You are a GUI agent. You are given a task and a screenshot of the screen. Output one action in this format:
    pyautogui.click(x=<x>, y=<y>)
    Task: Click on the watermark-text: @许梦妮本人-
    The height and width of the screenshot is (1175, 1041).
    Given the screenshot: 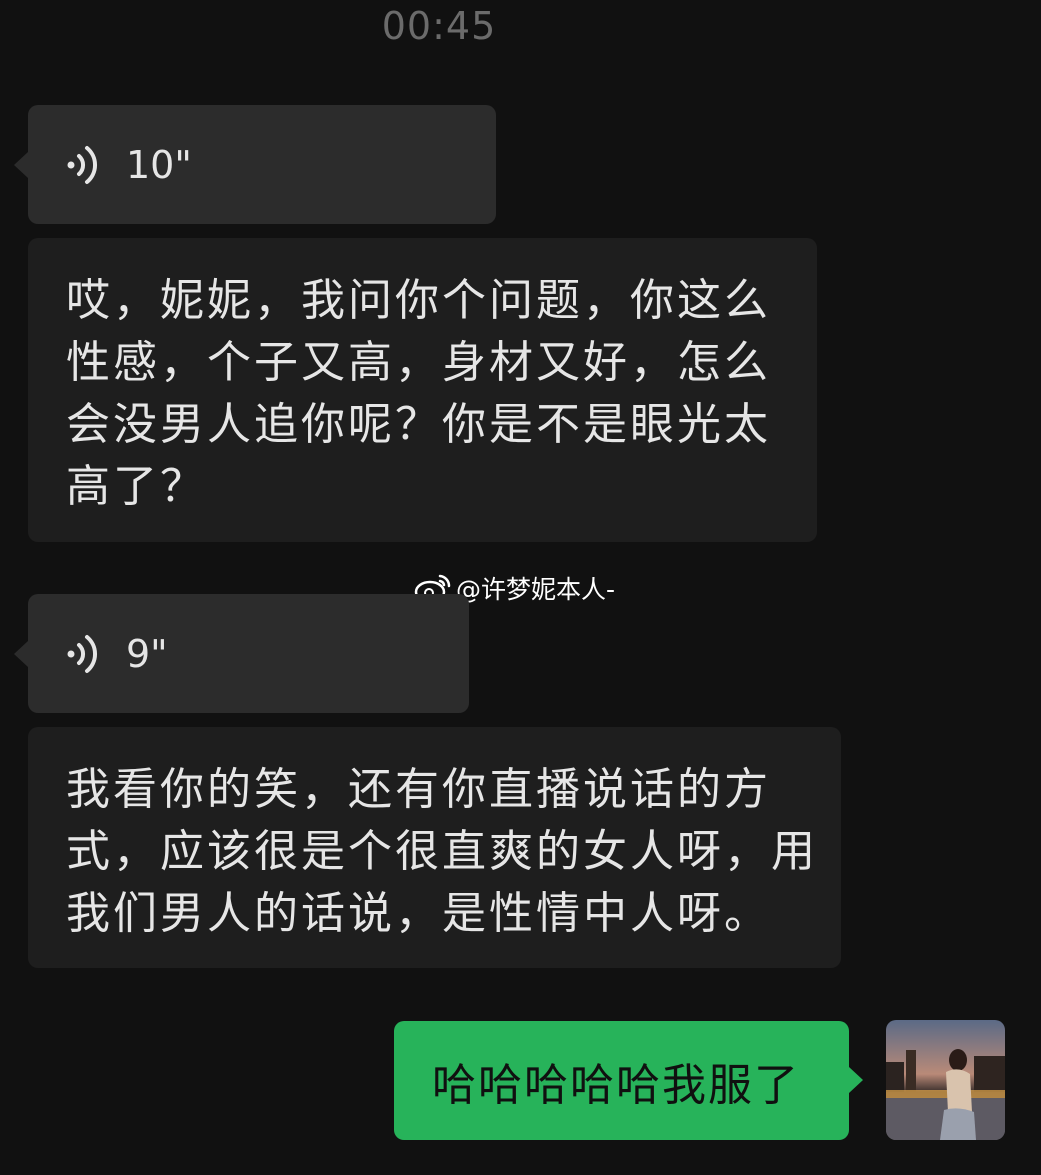 What is the action you would take?
    pyautogui.click(x=536, y=589)
    